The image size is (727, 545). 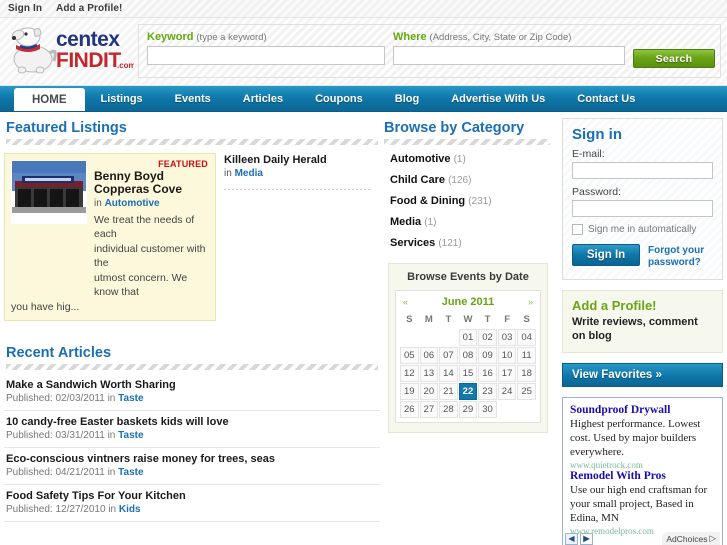 I want to click on calendar-day: 07, so click(x=448, y=355).